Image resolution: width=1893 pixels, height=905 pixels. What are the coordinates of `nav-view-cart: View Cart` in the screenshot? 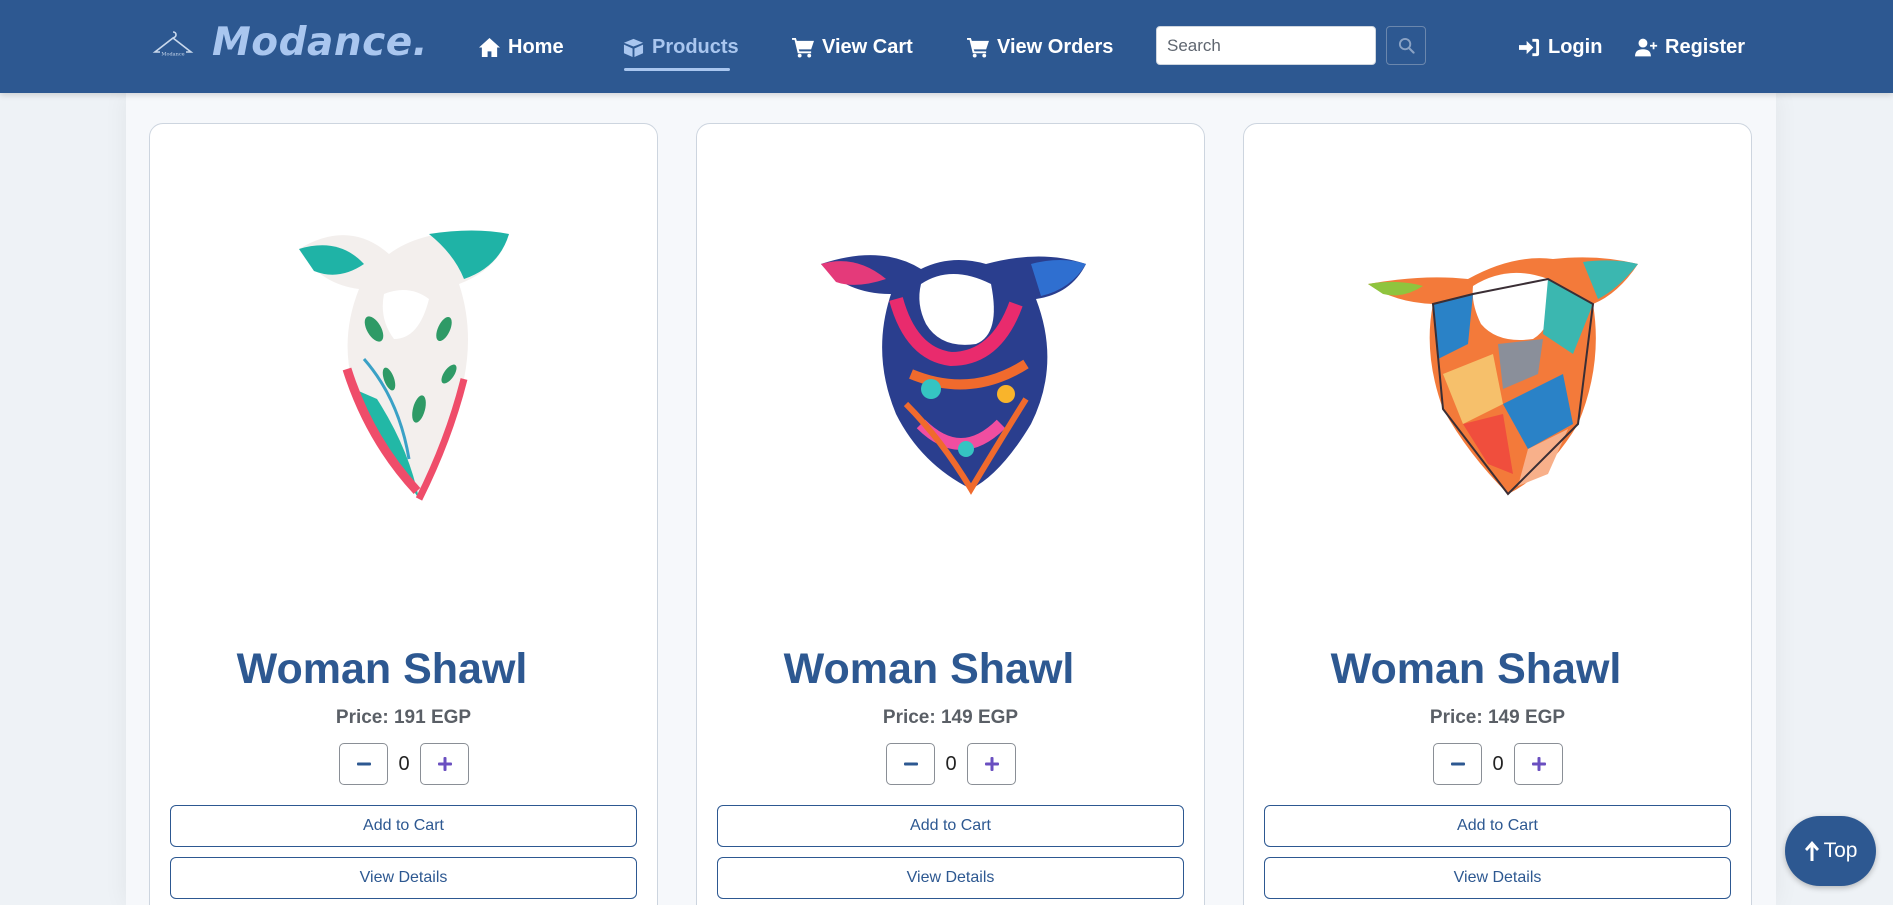 It's located at (852, 47).